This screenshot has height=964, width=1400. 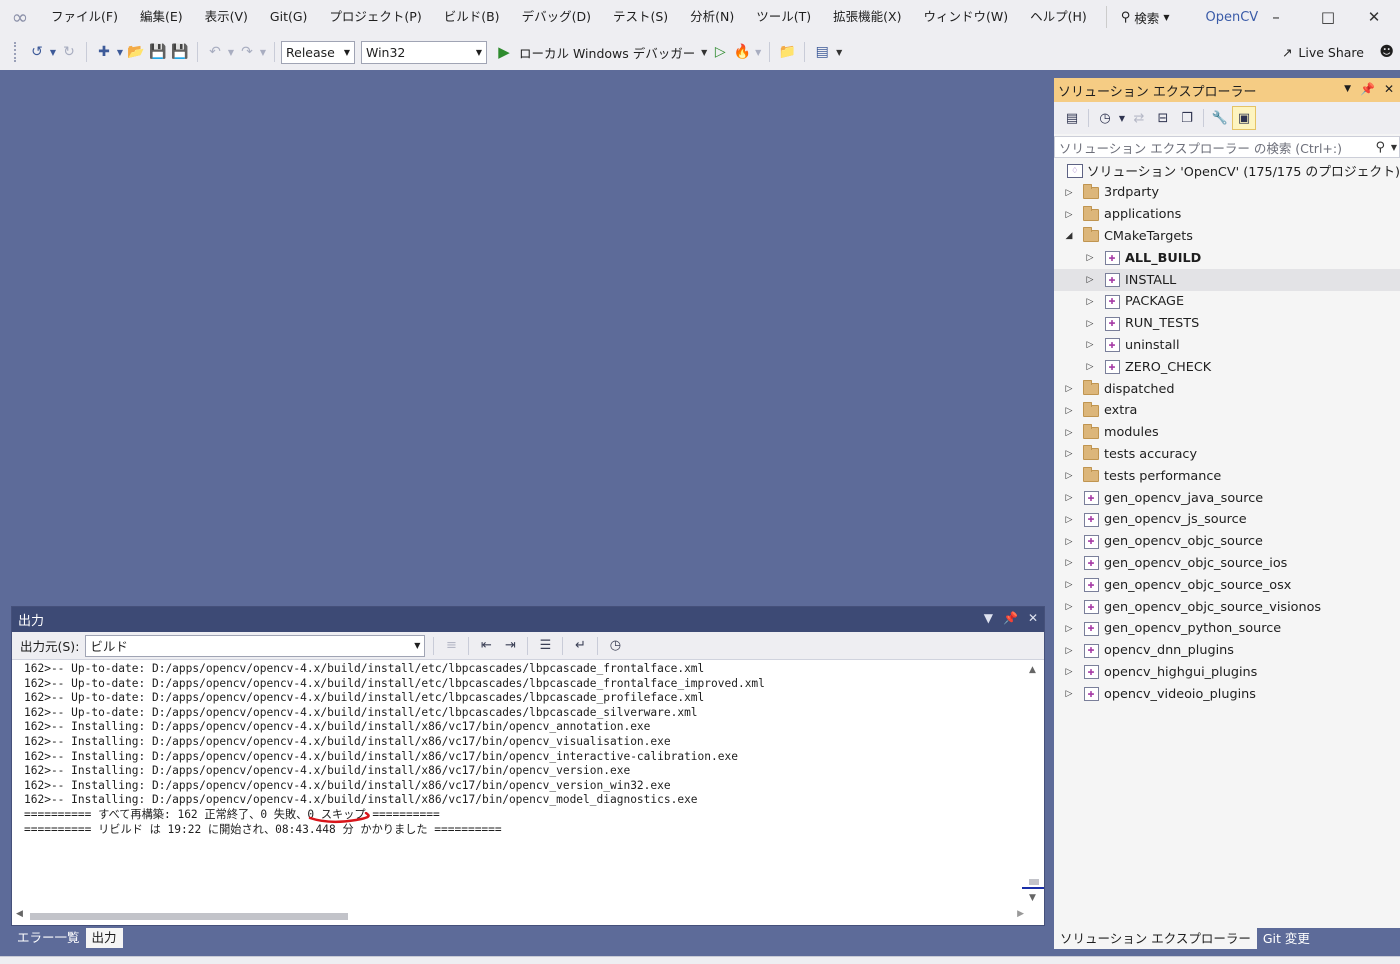 What do you see at coordinates (1374, 17) in the screenshot?
I see `close-button: ✕` at bounding box center [1374, 17].